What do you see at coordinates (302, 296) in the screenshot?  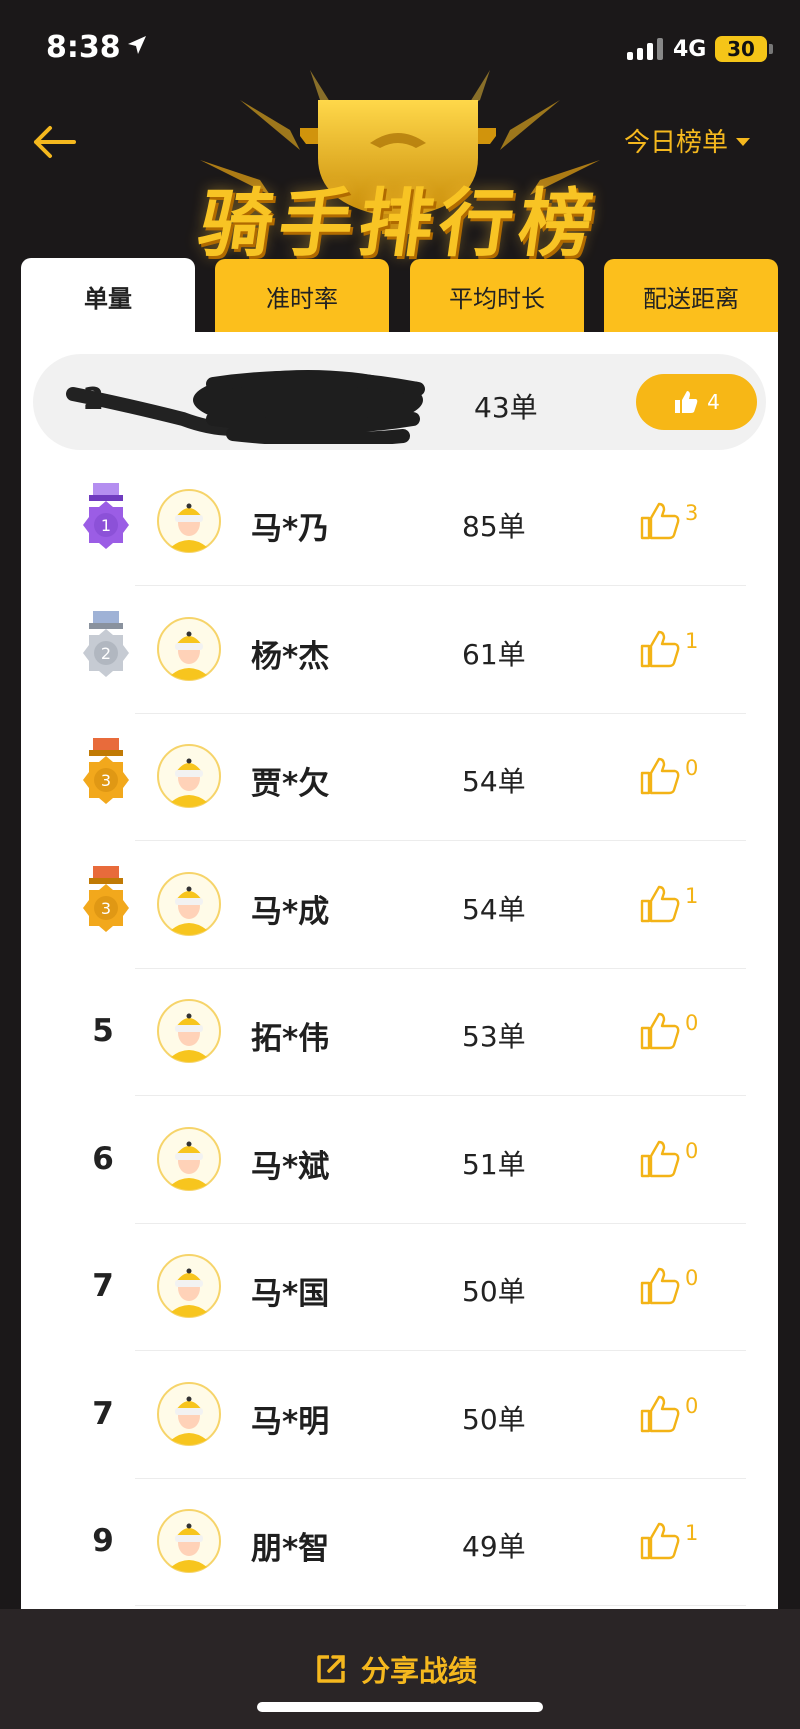 I see `tab-on-time-rate: 准时率` at bounding box center [302, 296].